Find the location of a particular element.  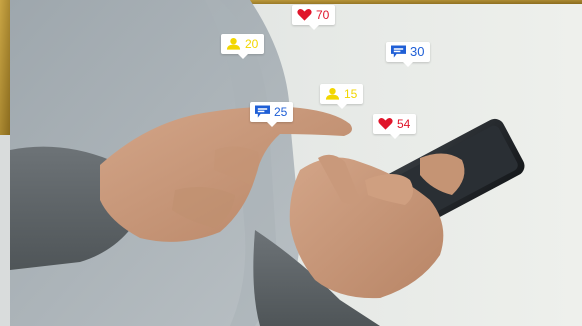

notification-likes: 54 is located at coordinates (395, 126).